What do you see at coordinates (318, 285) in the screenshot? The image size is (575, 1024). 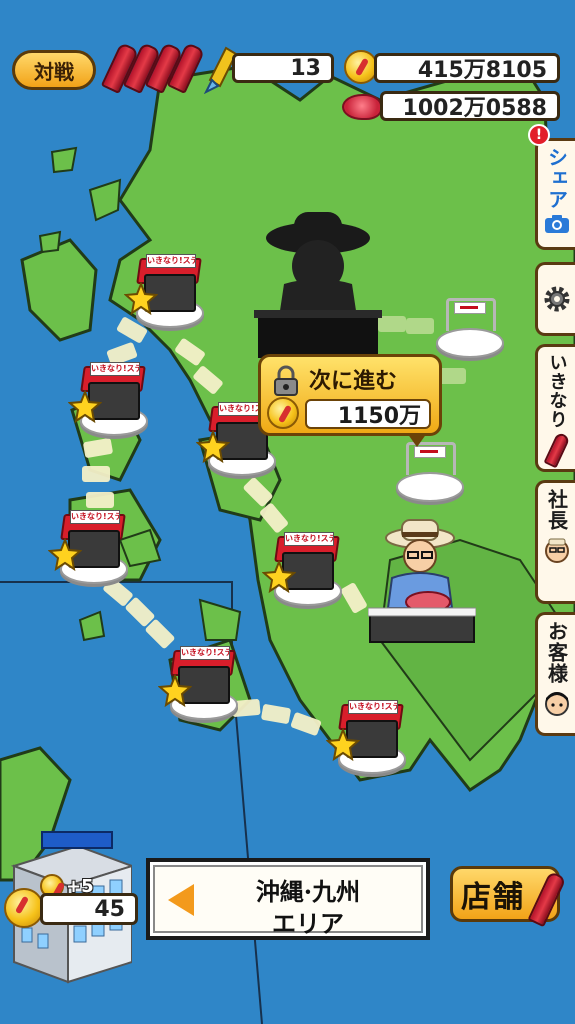 I see `statue-silhouette` at bounding box center [318, 285].